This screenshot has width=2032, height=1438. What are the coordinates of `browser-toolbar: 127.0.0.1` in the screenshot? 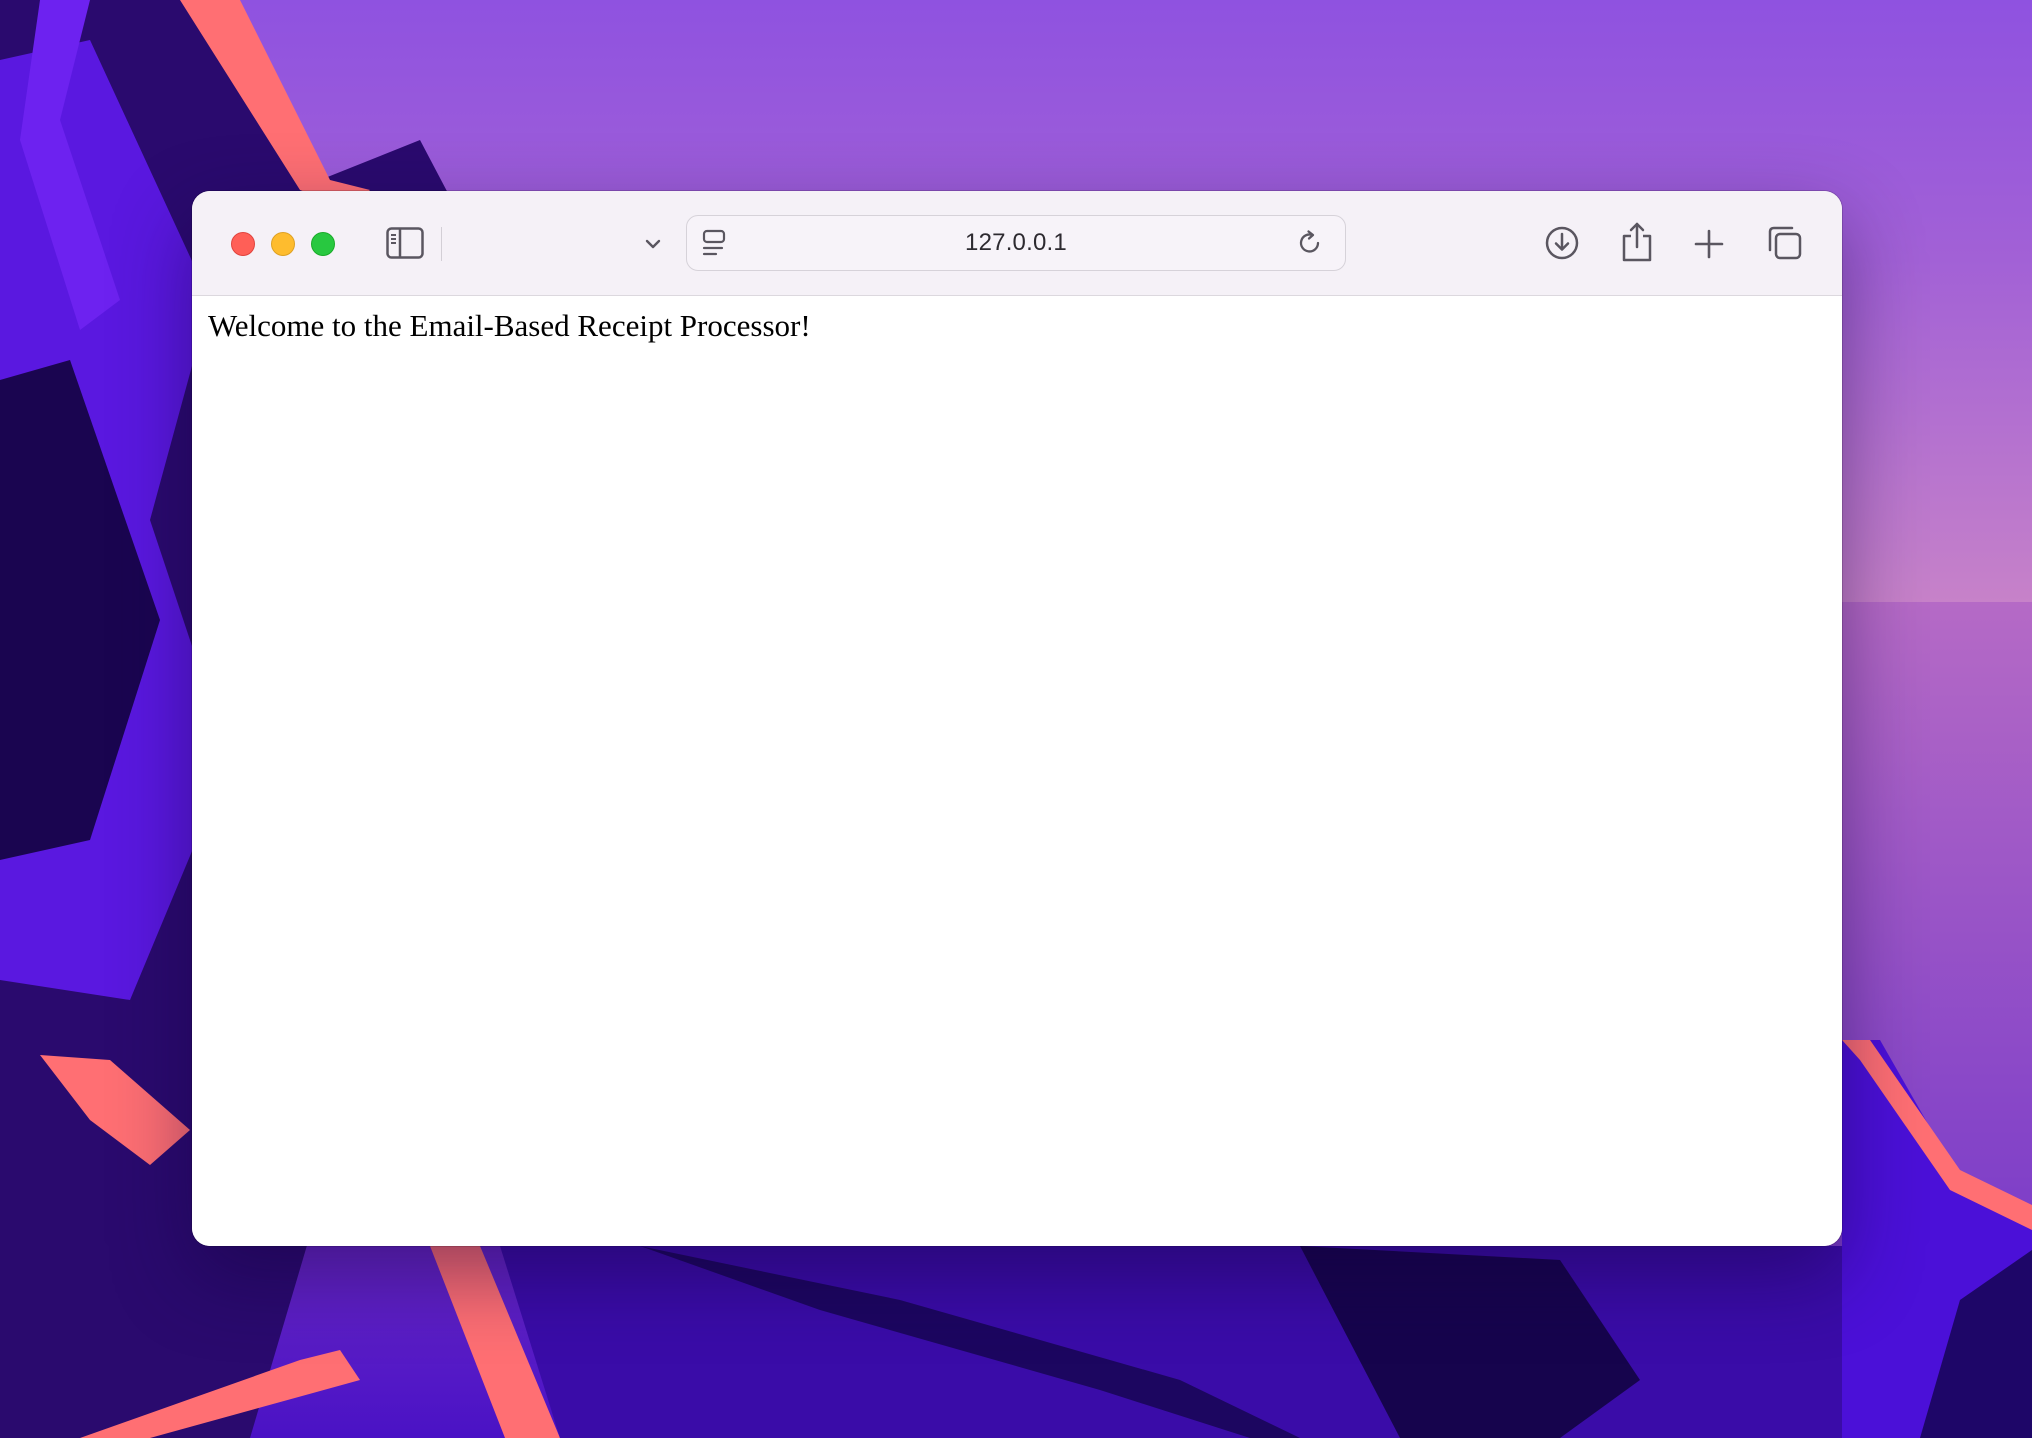 It's located at (1017, 243).